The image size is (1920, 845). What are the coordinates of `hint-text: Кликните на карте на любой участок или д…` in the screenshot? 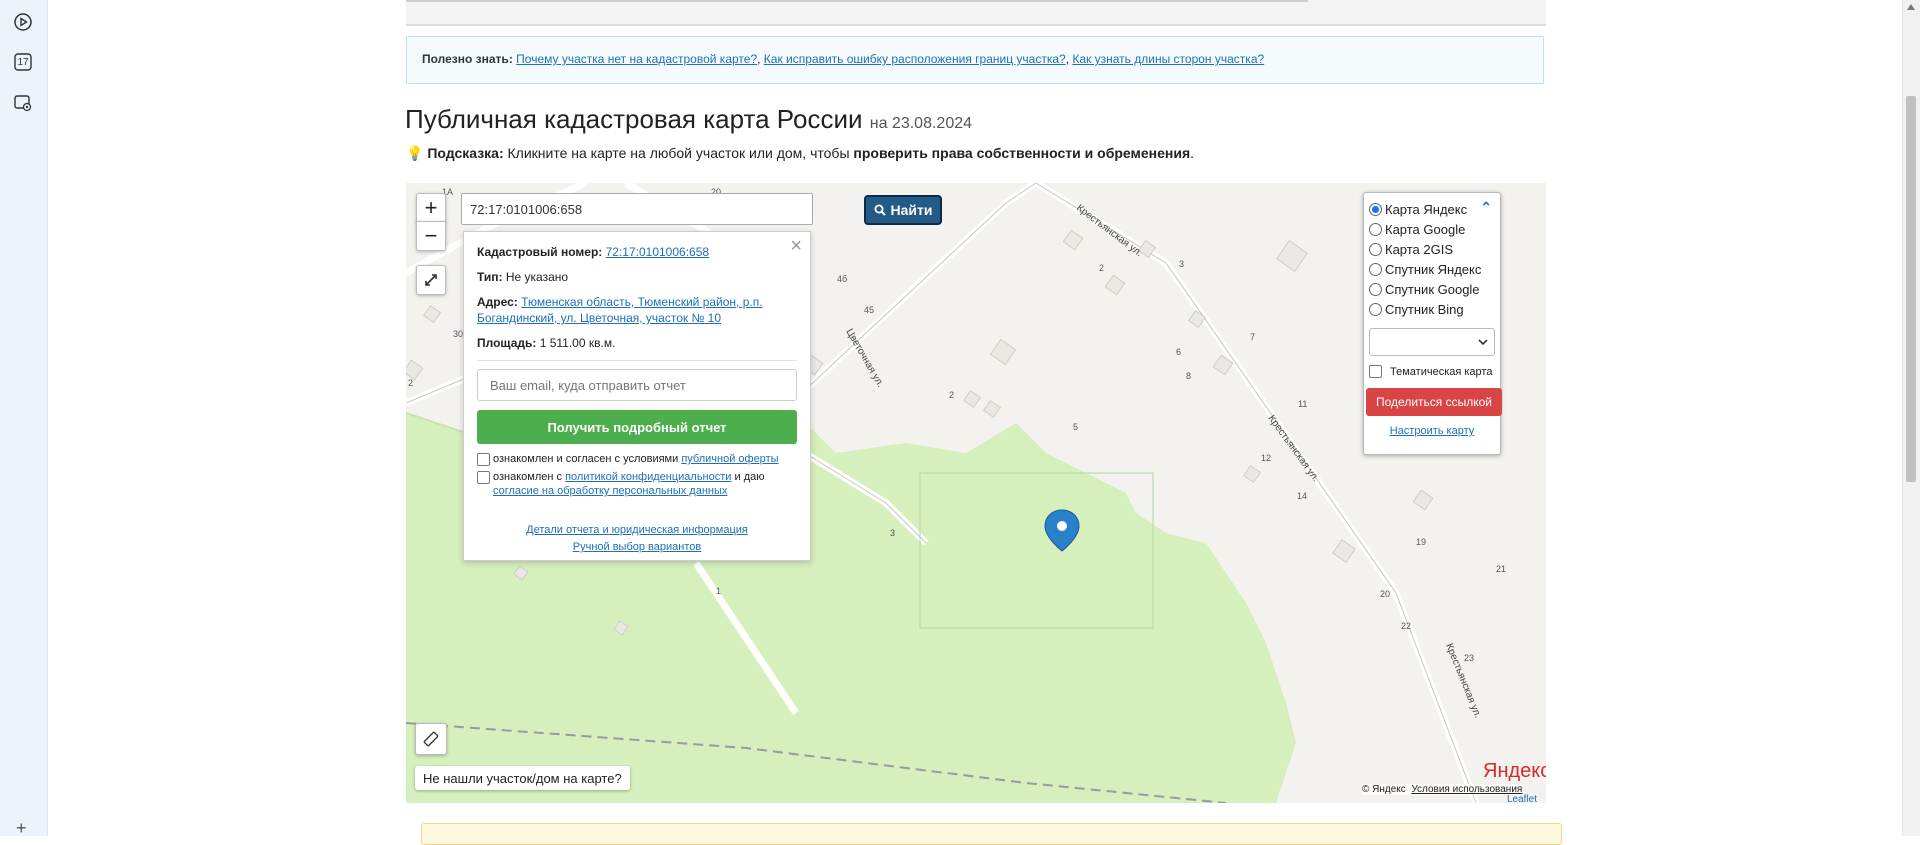 It's located at (678, 153).